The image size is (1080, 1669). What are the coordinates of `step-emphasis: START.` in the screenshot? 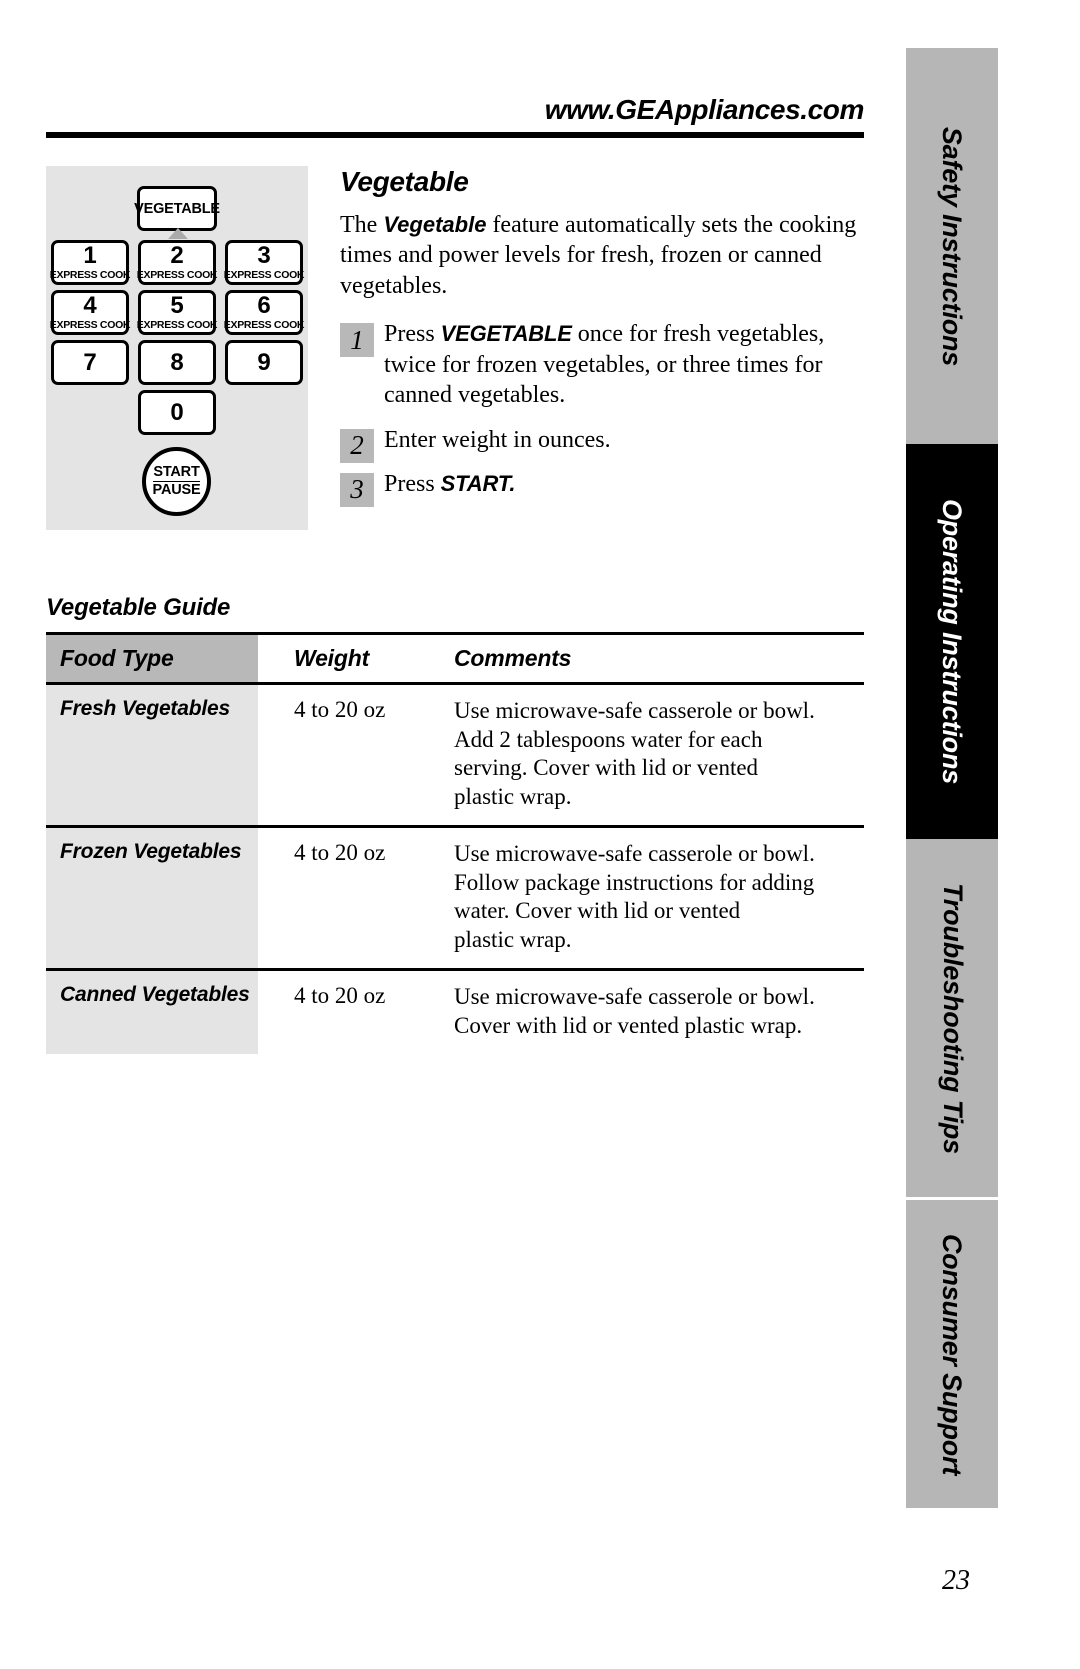 It's located at (478, 483).